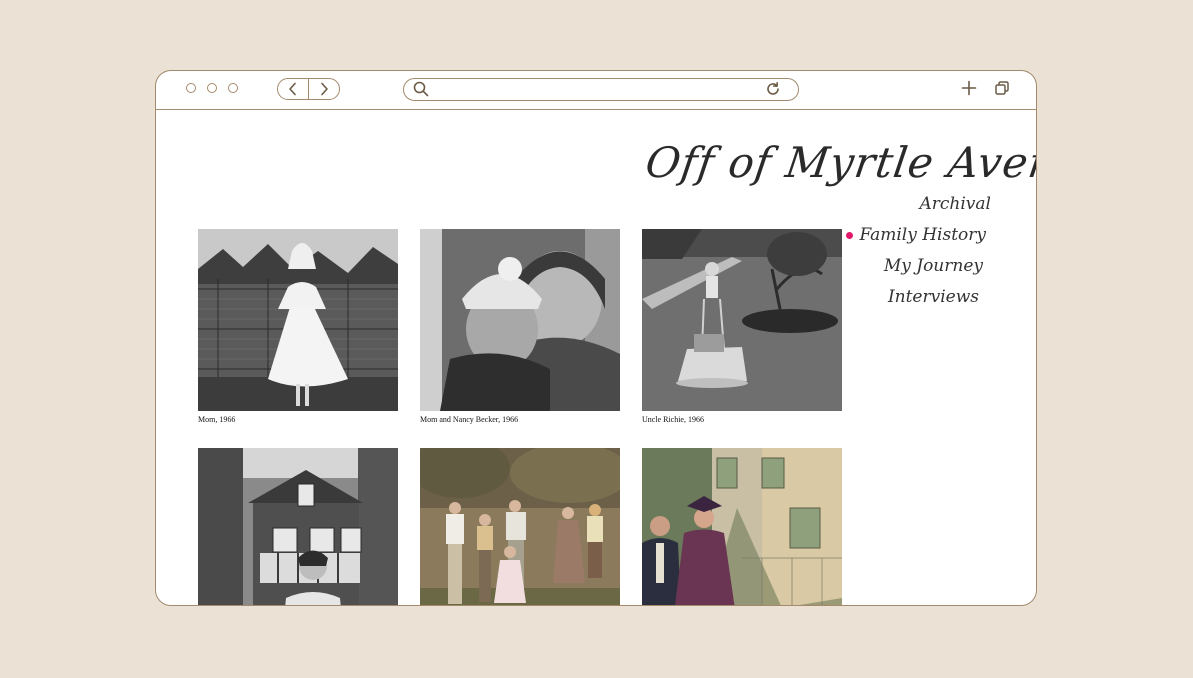 The width and height of the screenshot is (1193, 678). I want to click on photo-card: Mom, 1966, so click(298, 326).